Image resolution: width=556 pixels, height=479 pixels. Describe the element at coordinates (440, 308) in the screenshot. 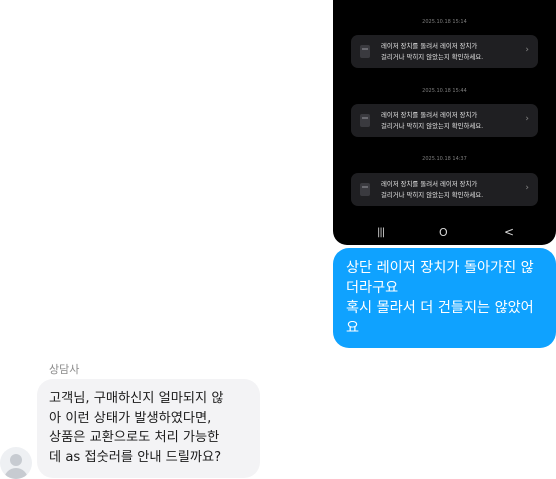

I see `message-line: 혹시 몰라서 더 건들지는 않았어` at that location.